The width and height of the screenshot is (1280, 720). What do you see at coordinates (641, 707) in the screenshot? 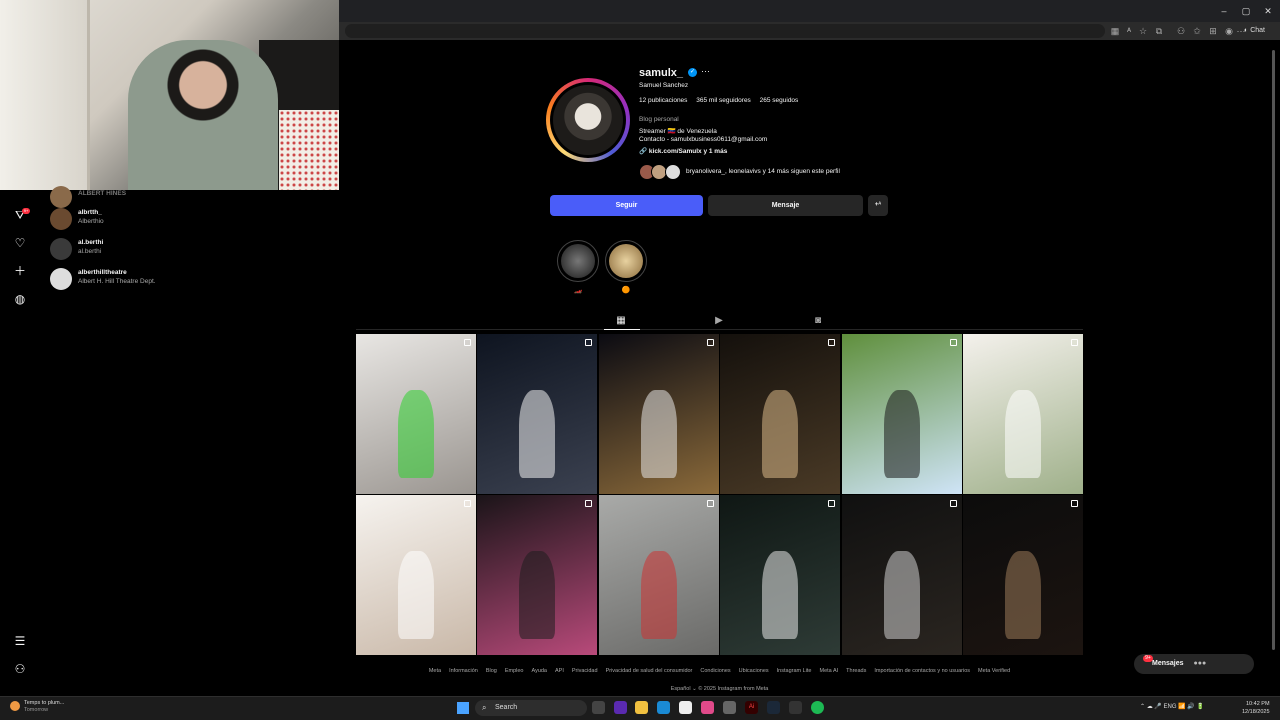
I see `file-explorer-icon` at bounding box center [641, 707].